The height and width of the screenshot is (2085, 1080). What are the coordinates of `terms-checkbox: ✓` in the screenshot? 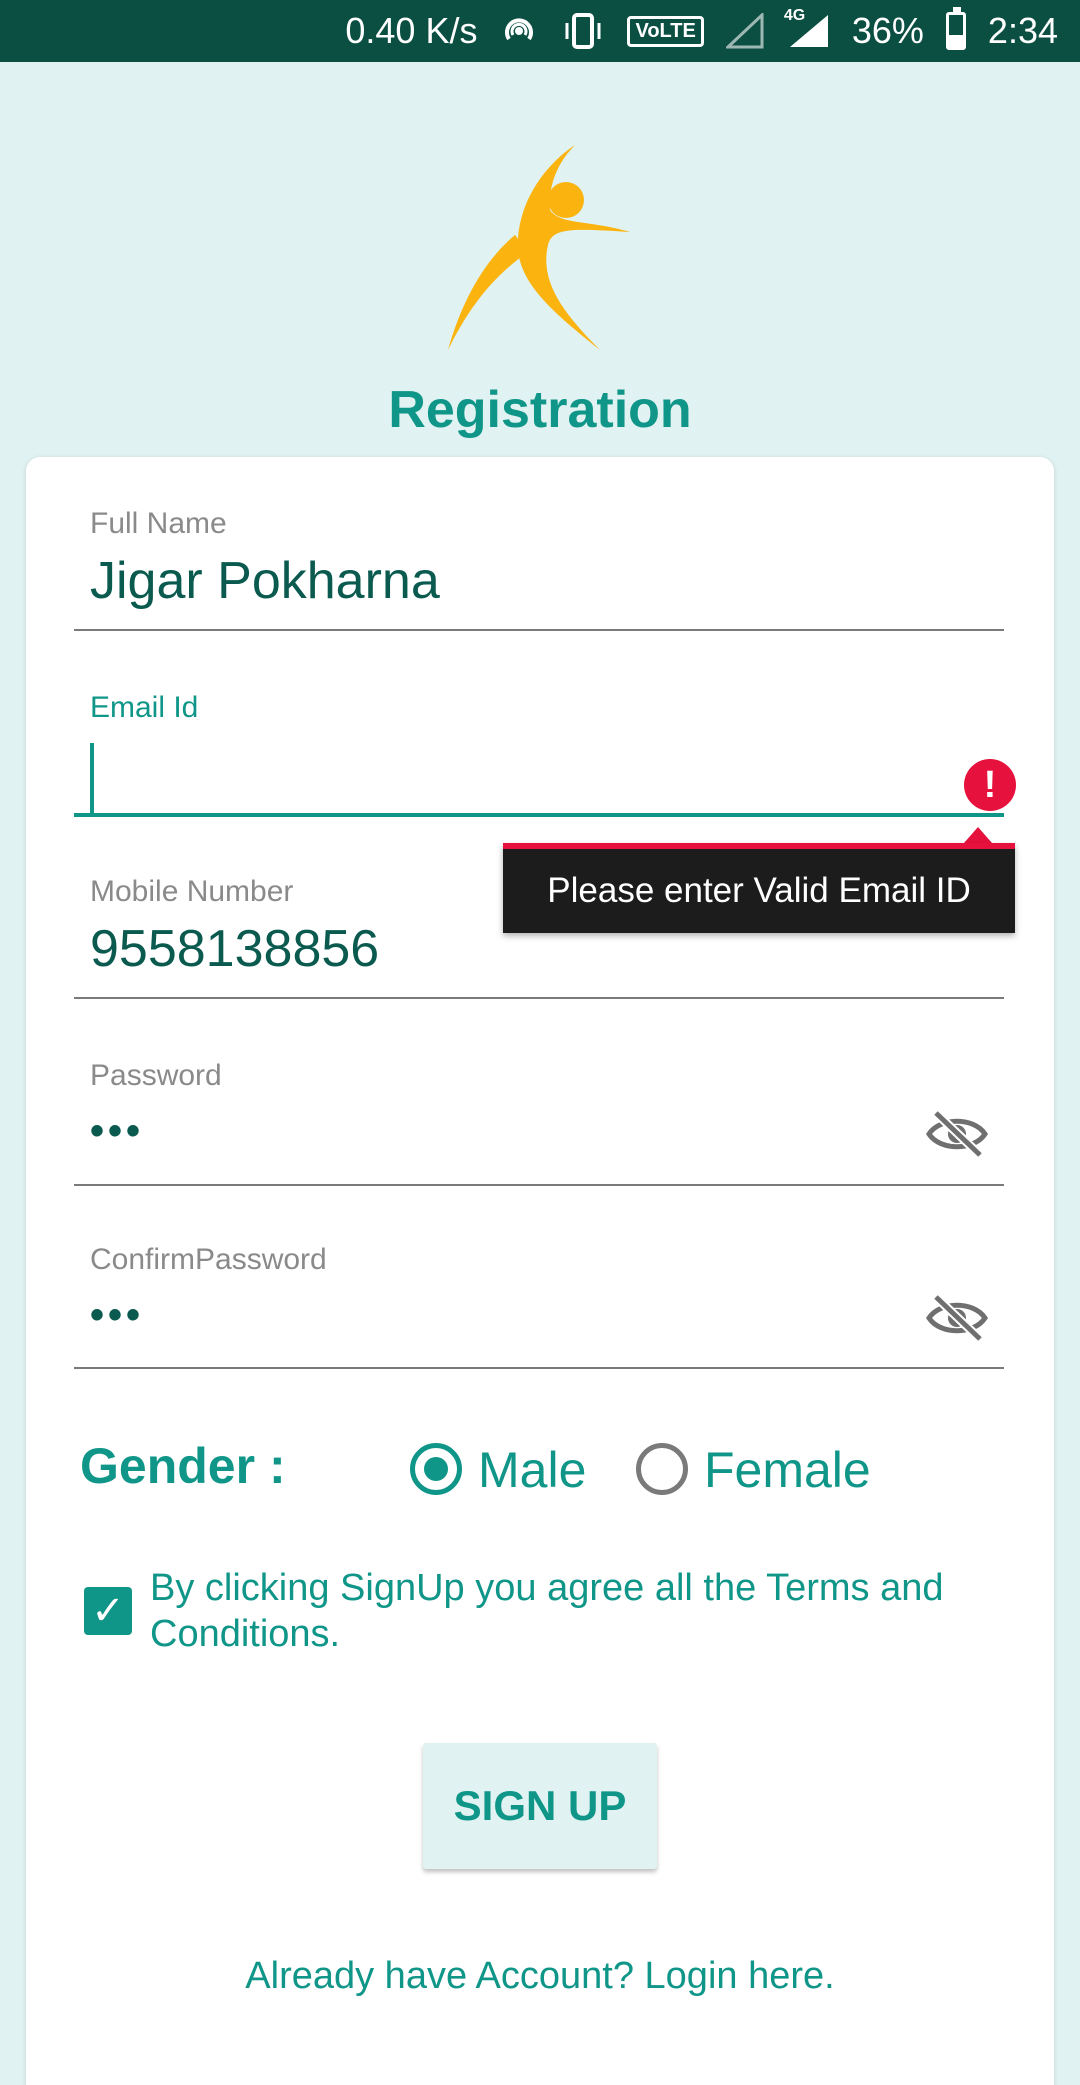 It's located at (108, 1611).